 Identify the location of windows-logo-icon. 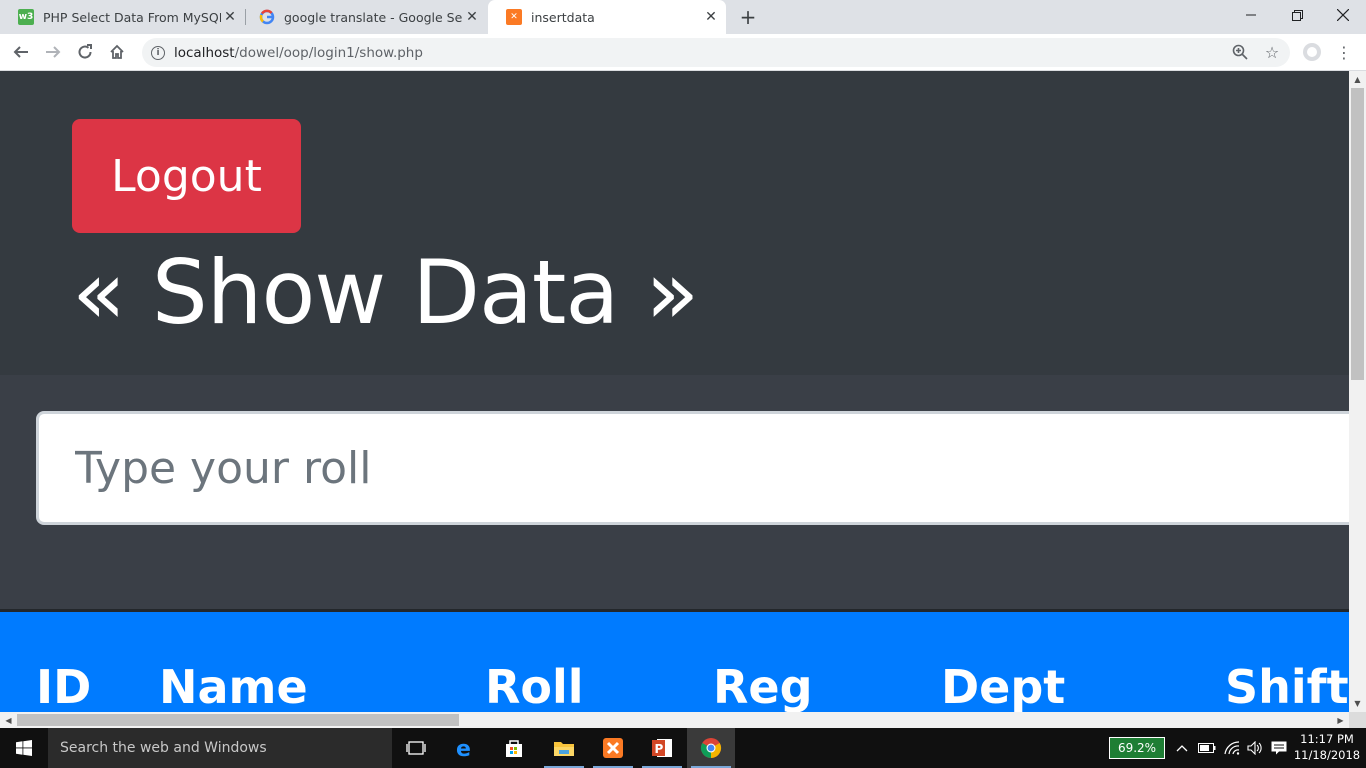
(24, 748).